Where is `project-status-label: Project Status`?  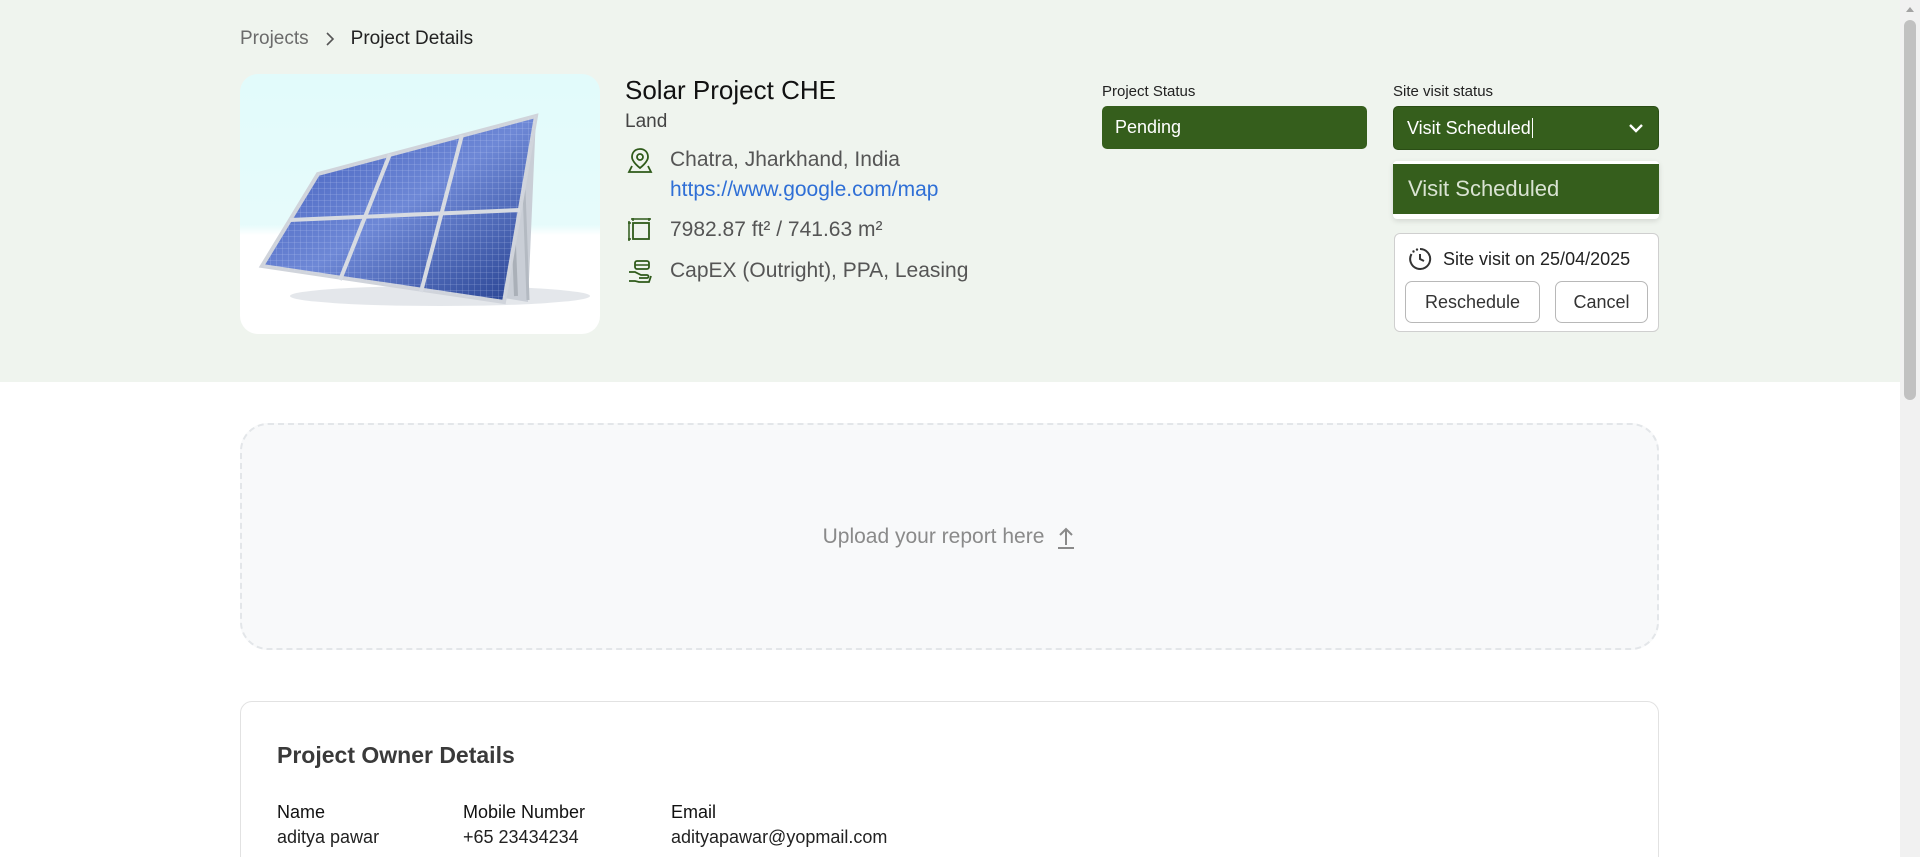 project-status-label: Project Status is located at coordinates (1149, 91).